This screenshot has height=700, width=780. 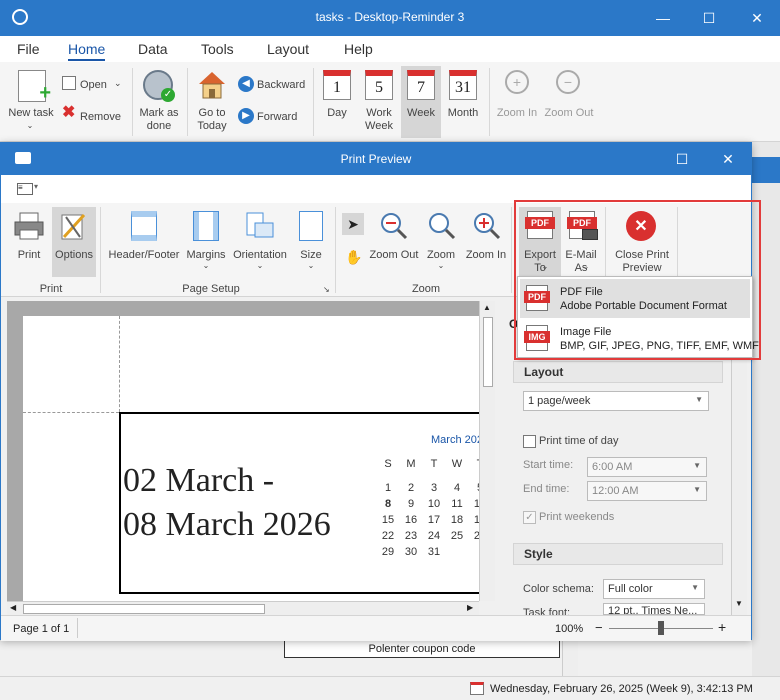 I want to click on margins-icon, so click(x=206, y=226).